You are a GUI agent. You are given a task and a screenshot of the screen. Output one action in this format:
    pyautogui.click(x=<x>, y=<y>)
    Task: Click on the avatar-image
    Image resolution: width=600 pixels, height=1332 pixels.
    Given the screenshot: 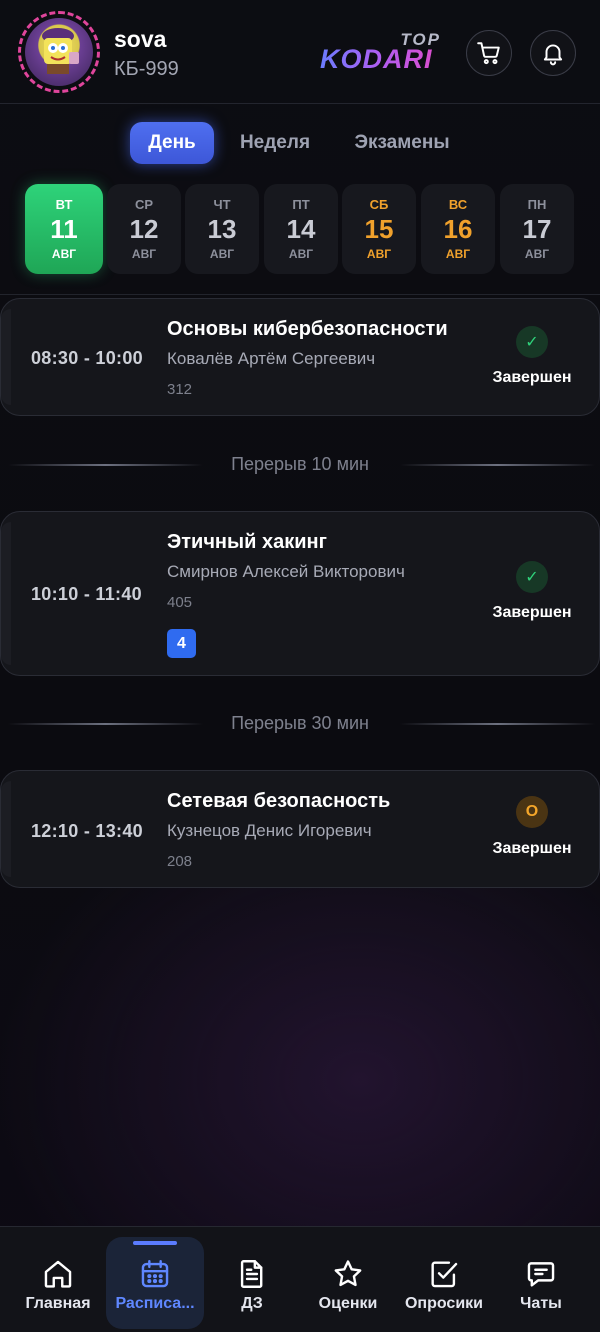 What is the action you would take?
    pyautogui.click(x=59, y=52)
    